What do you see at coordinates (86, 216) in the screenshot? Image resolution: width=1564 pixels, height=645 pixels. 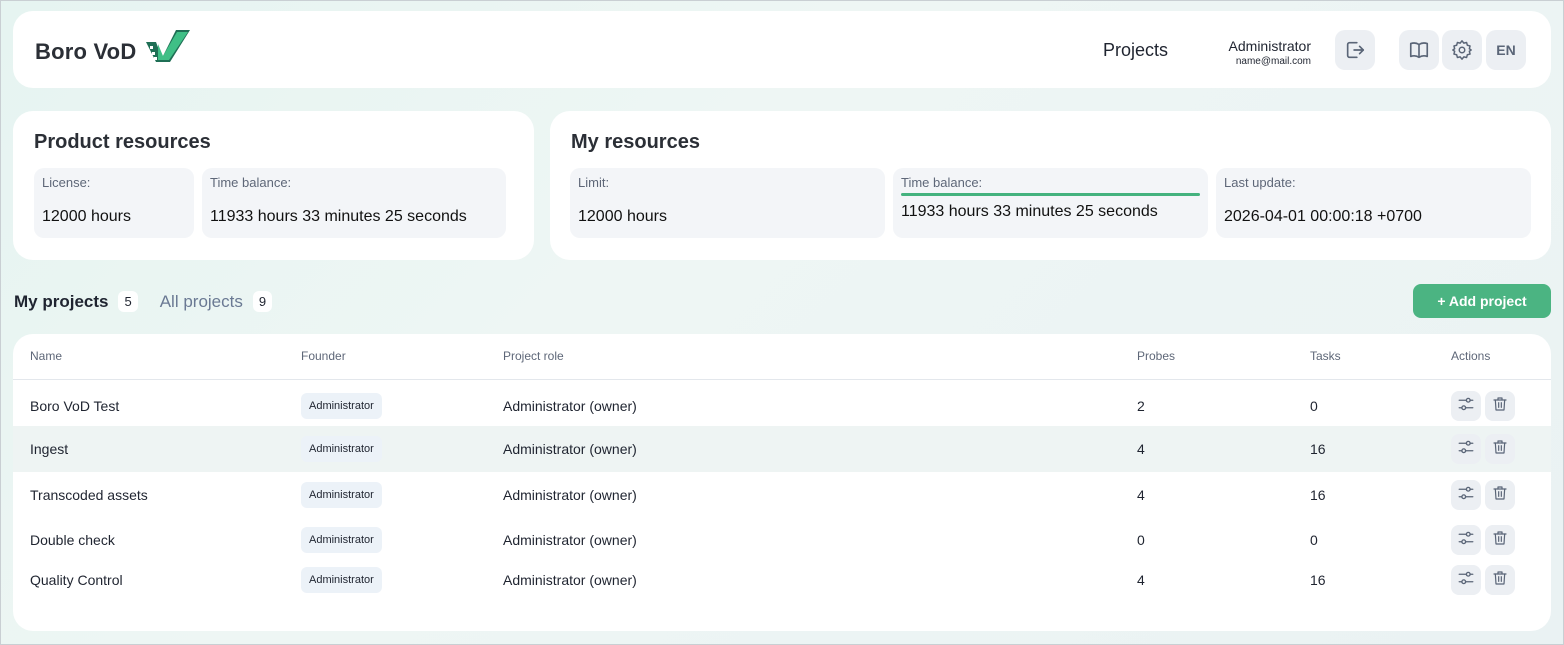 I see `license-value: 12000 hours` at bounding box center [86, 216].